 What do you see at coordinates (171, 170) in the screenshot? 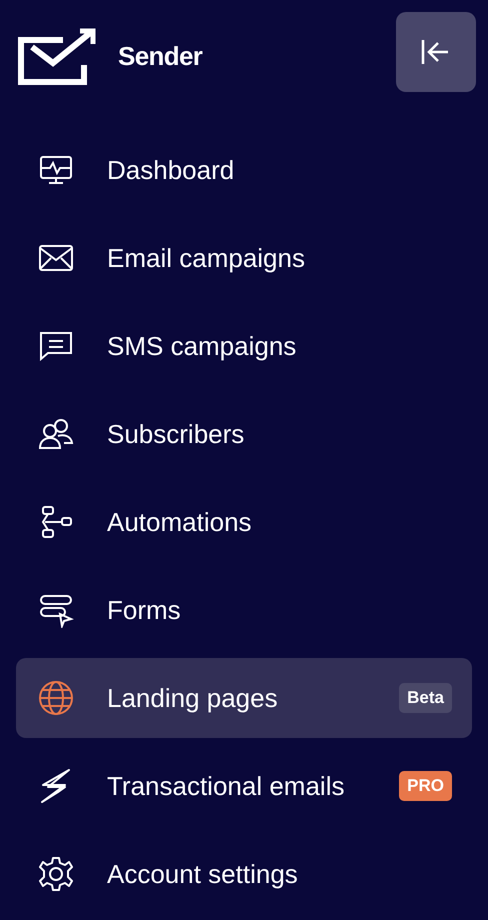
I see `nav-label: Dashboard` at bounding box center [171, 170].